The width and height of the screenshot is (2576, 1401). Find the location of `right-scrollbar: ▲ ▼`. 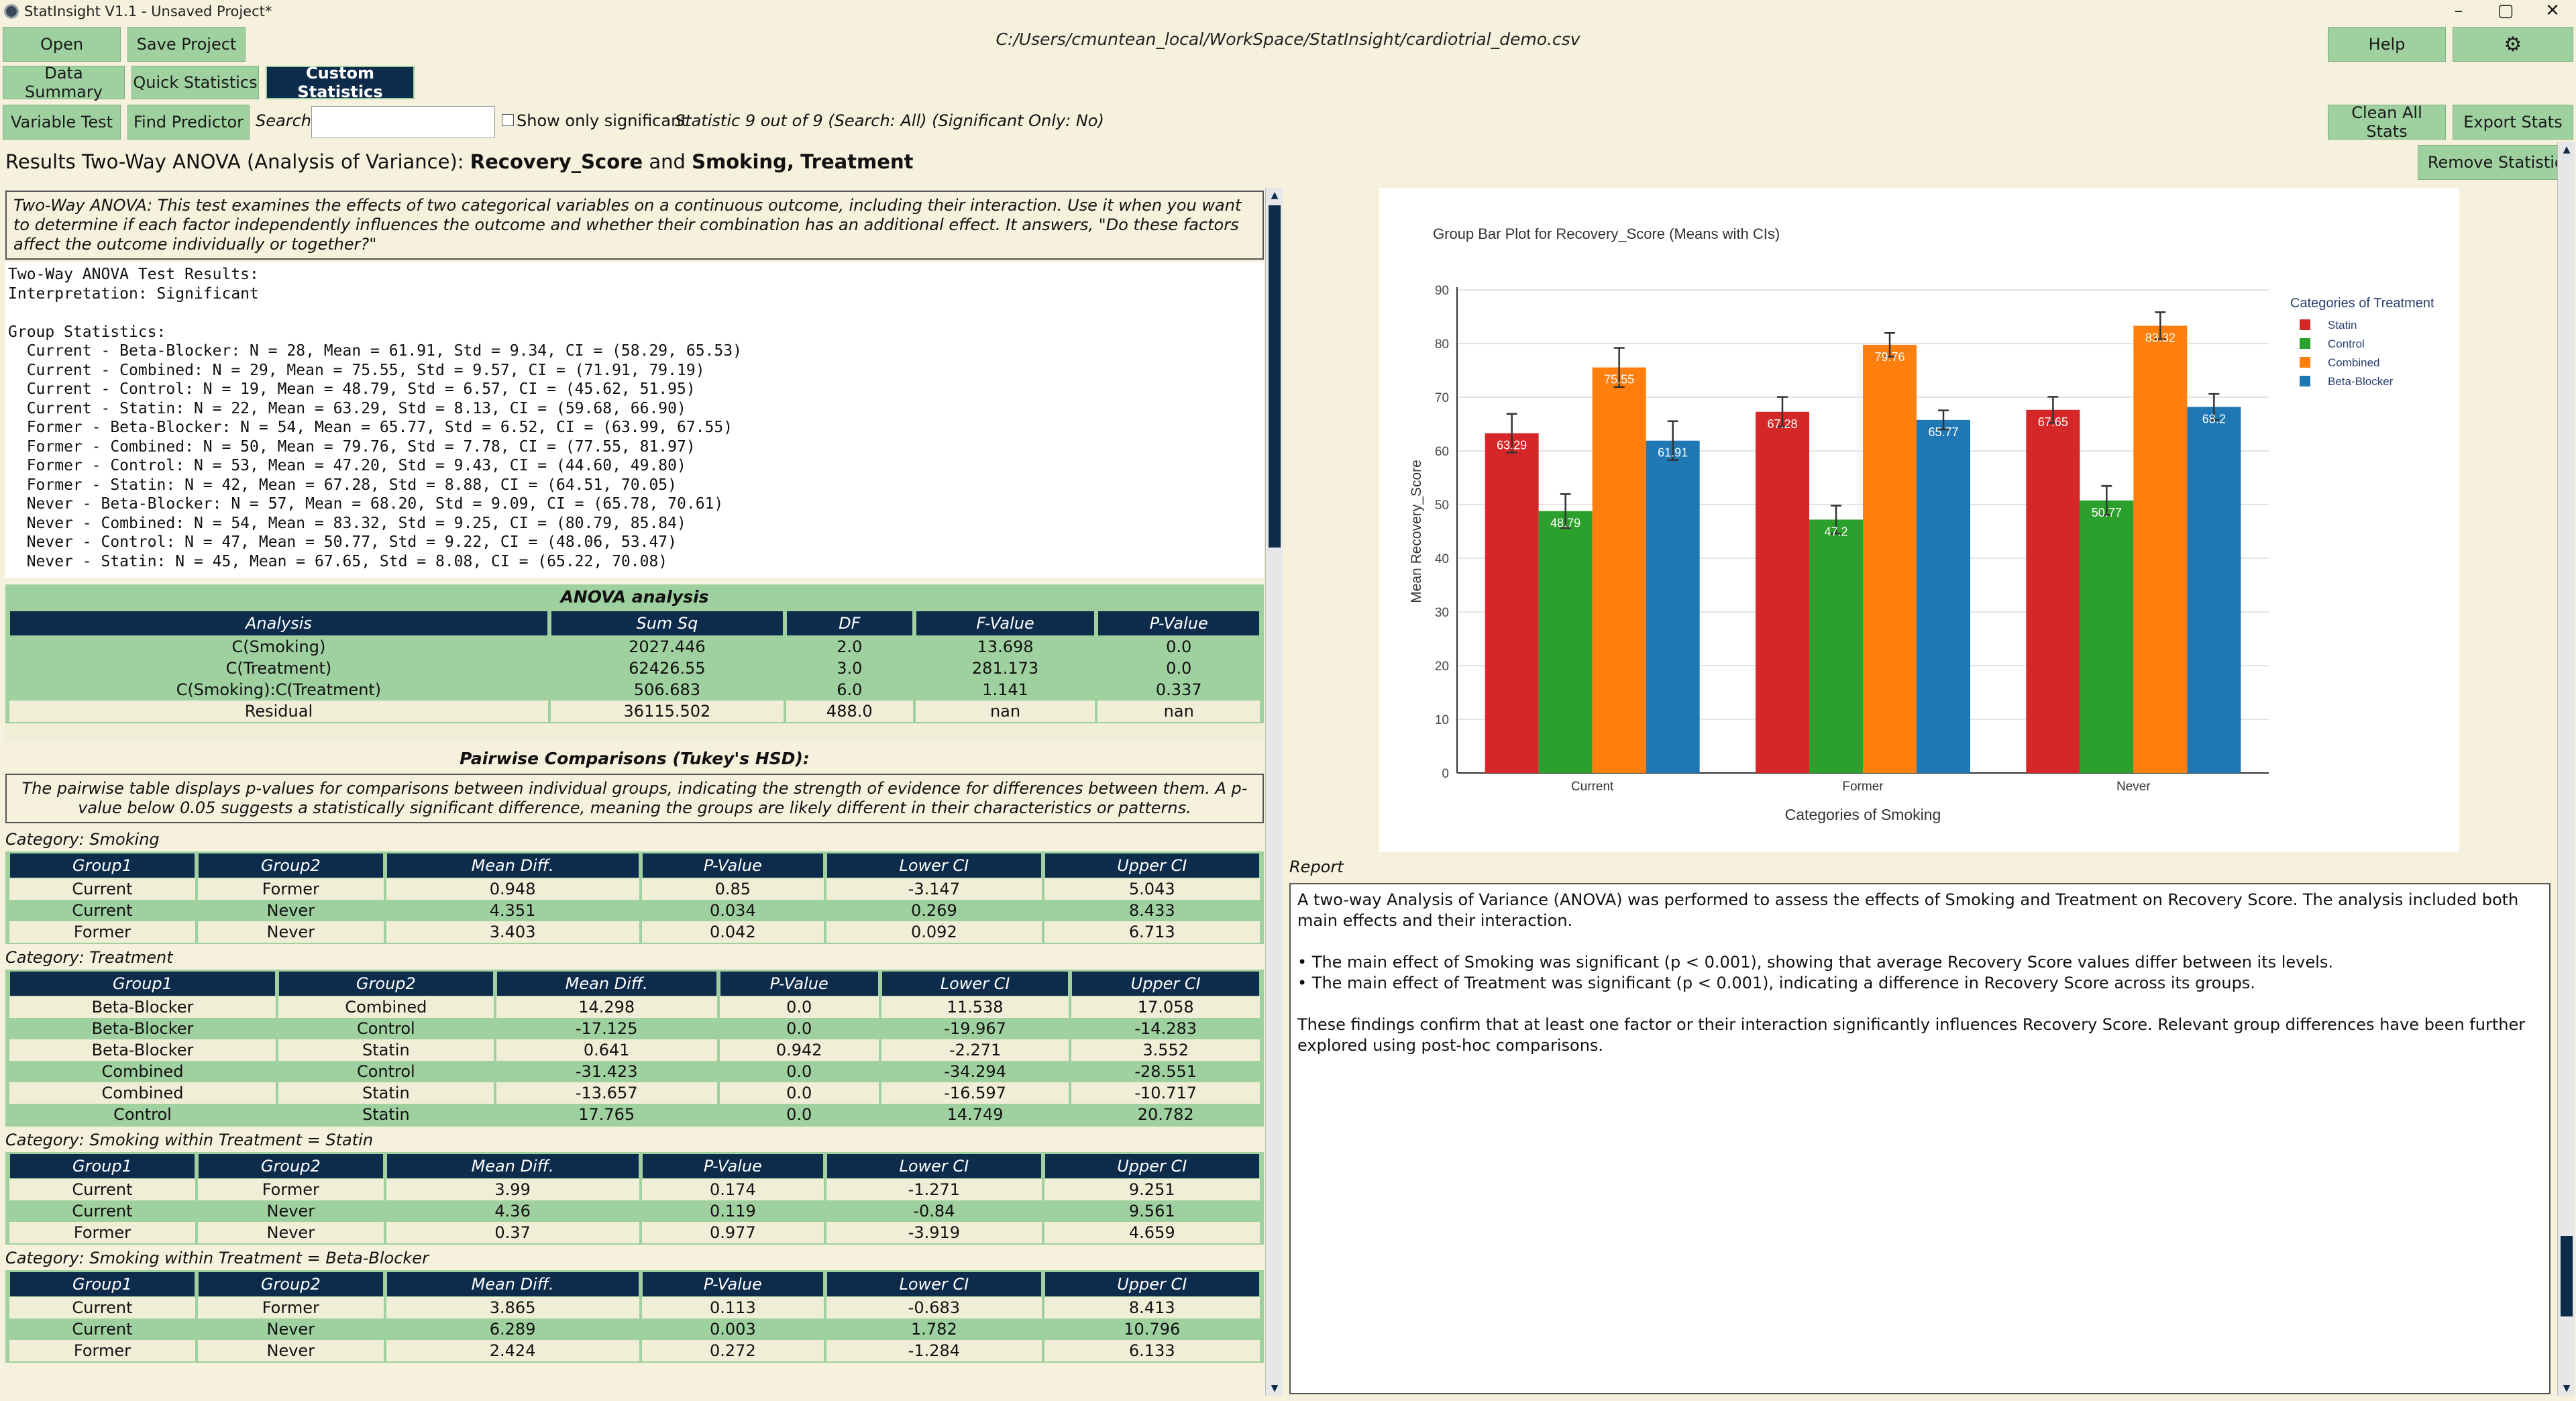

right-scrollbar: ▲ ▼ is located at coordinates (2566, 769).